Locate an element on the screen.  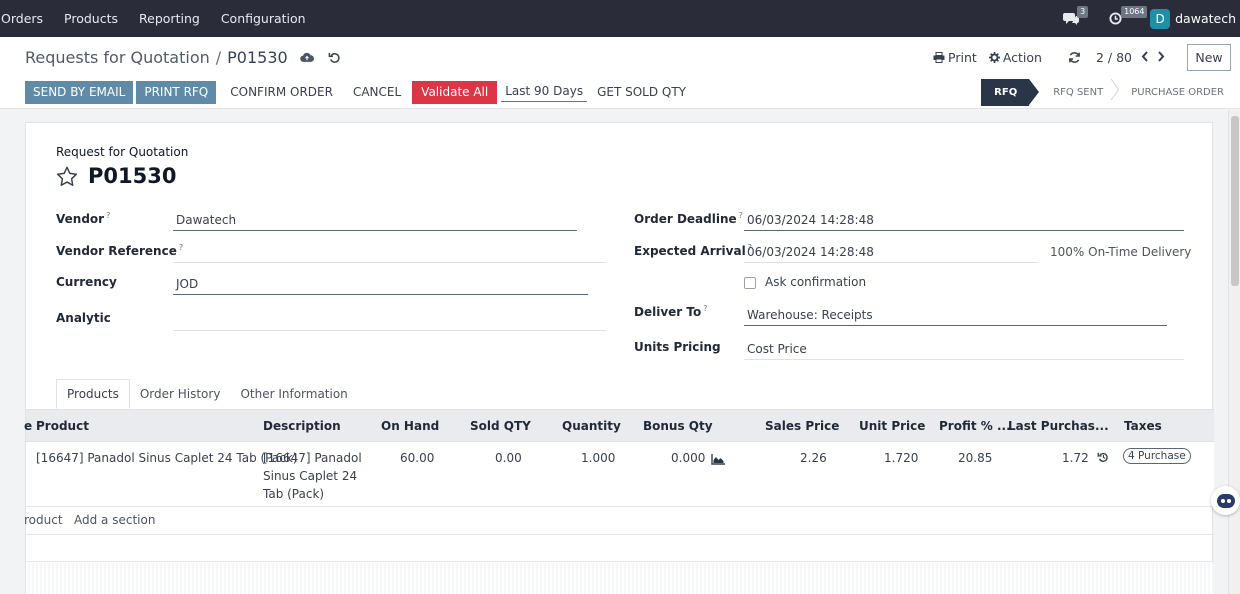
print-button: Print is located at coordinates (955, 57).